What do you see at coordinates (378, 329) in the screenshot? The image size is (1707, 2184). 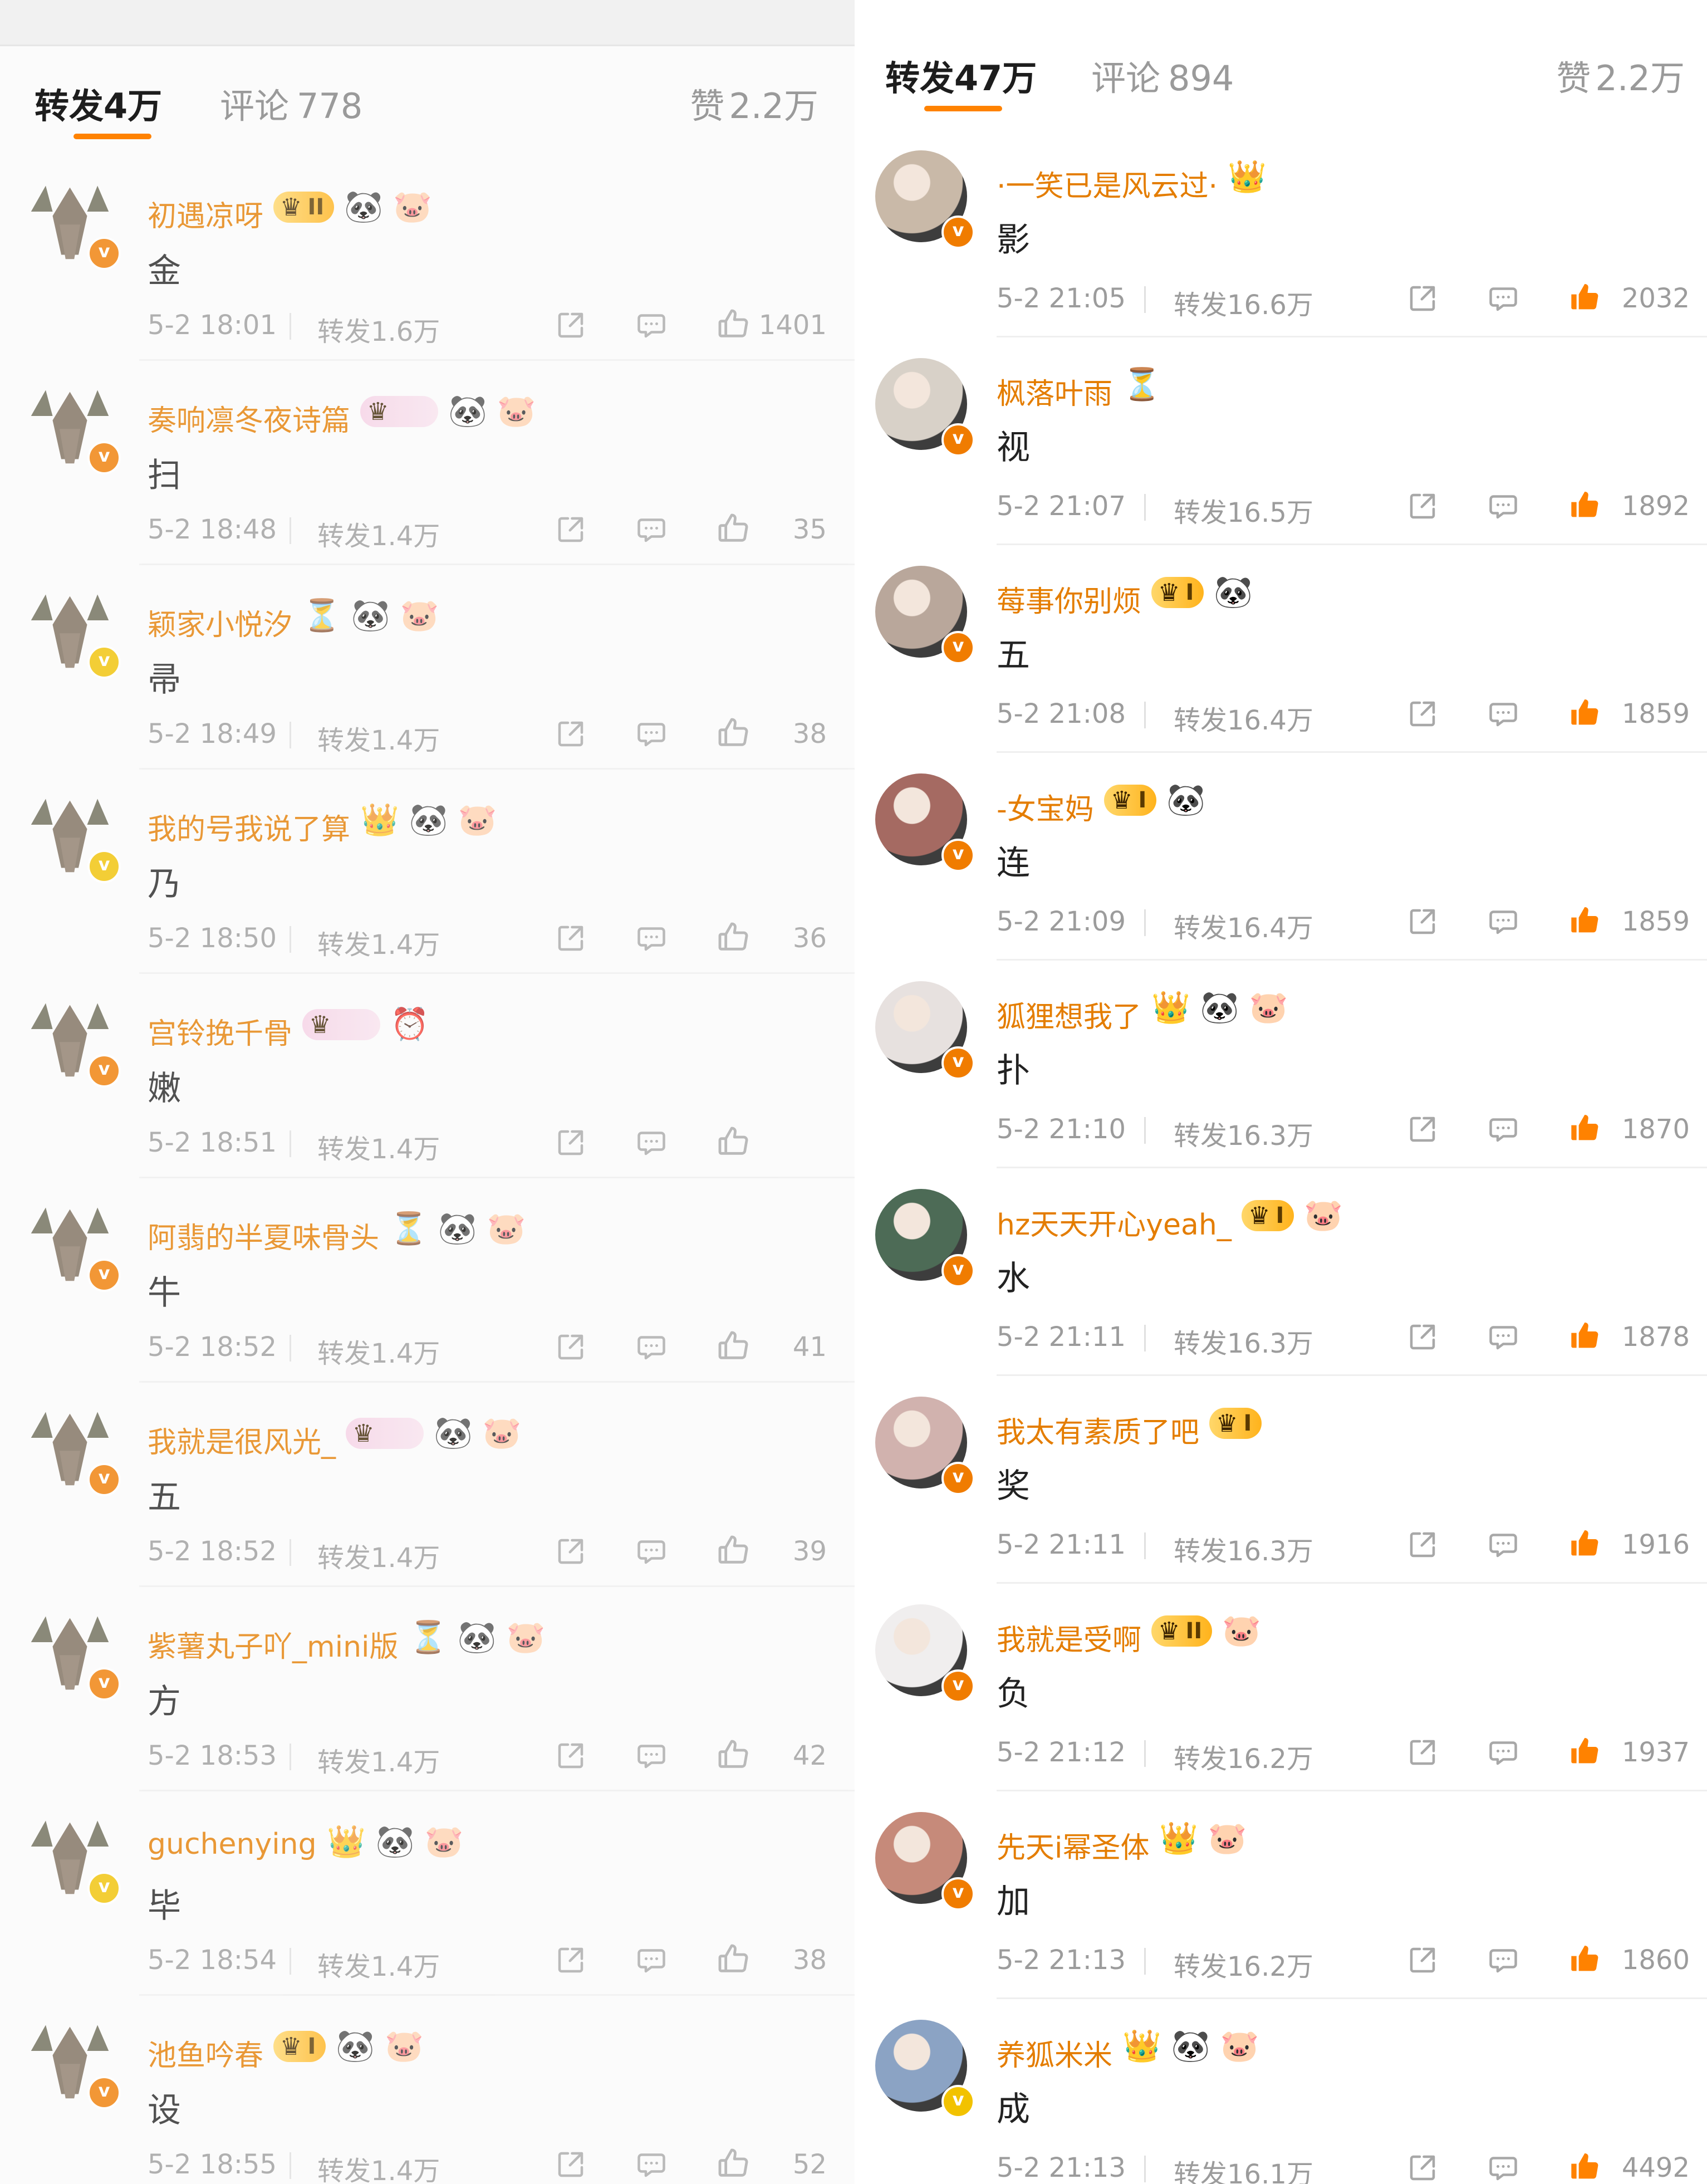 I see `repost-count: 转发1.6万` at bounding box center [378, 329].